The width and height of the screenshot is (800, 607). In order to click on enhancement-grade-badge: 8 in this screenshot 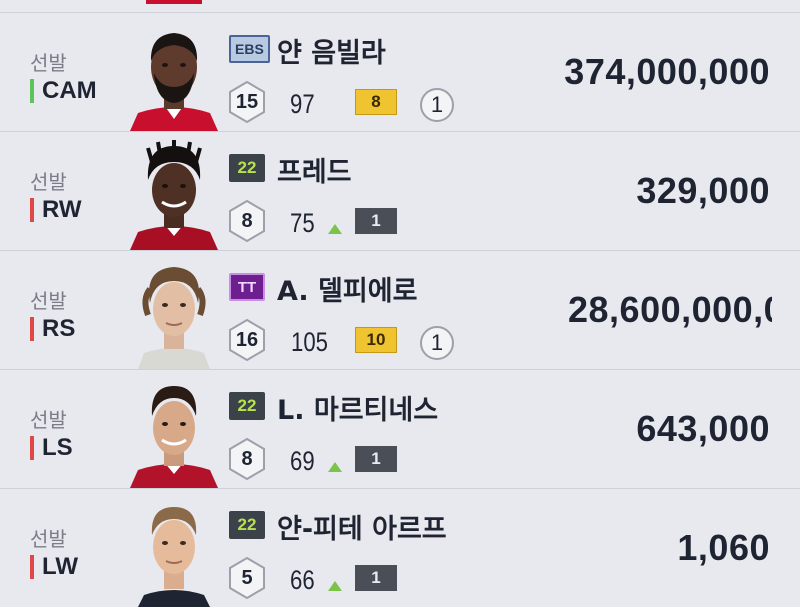, I will do `click(376, 102)`.